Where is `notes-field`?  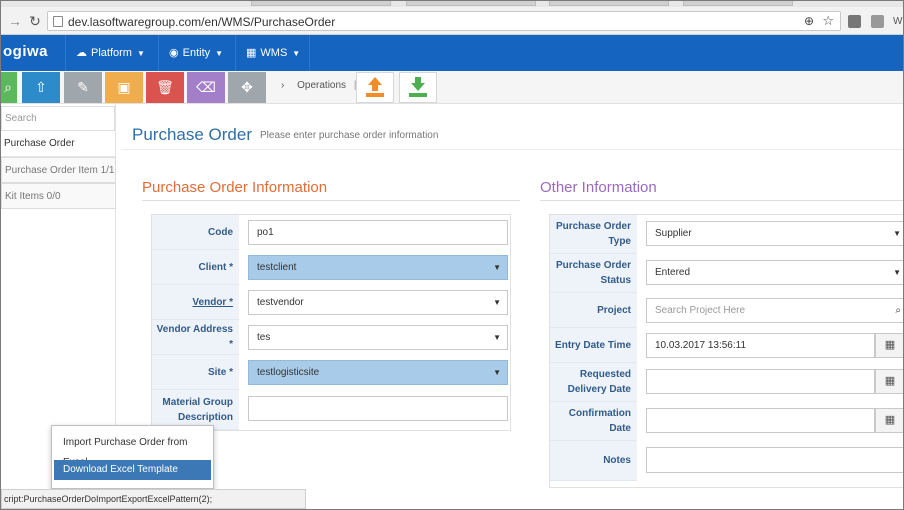
notes-field is located at coordinates (774, 460).